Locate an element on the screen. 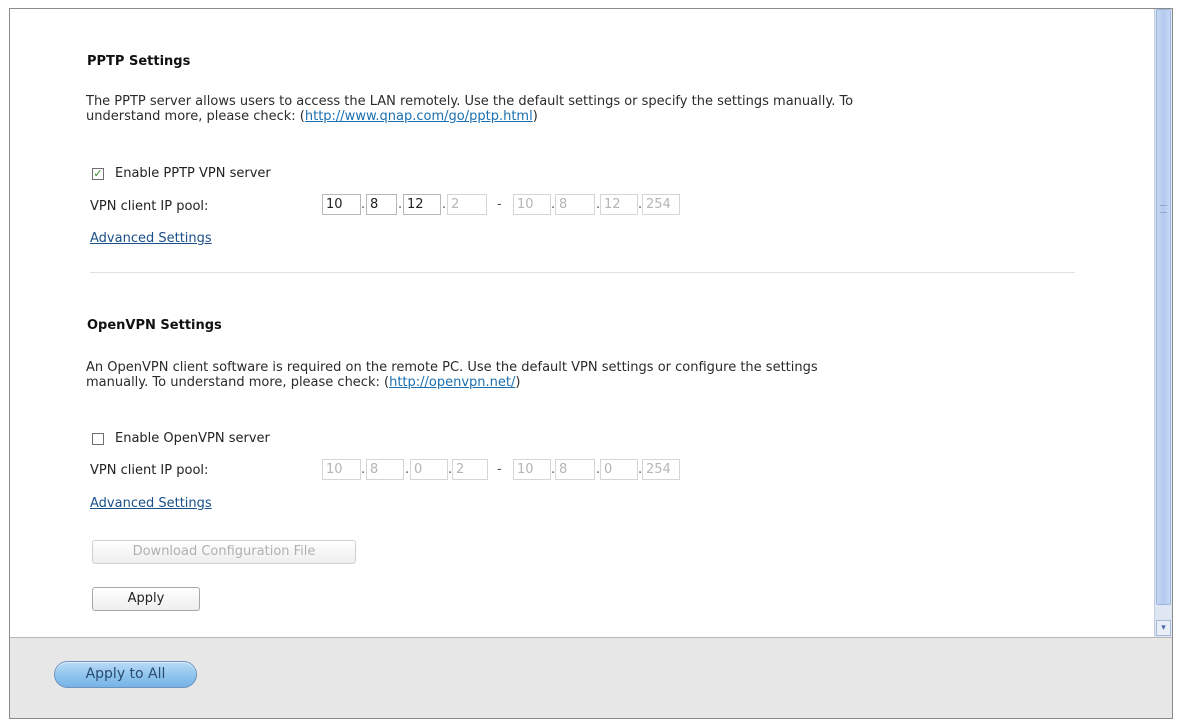  openvpn-pool-end-octet-3: 0 is located at coordinates (619, 469).